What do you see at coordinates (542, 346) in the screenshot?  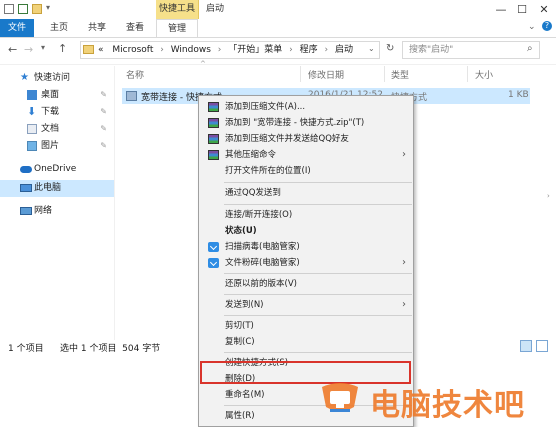 I see `large-icons-view-icon` at bounding box center [542, 346].